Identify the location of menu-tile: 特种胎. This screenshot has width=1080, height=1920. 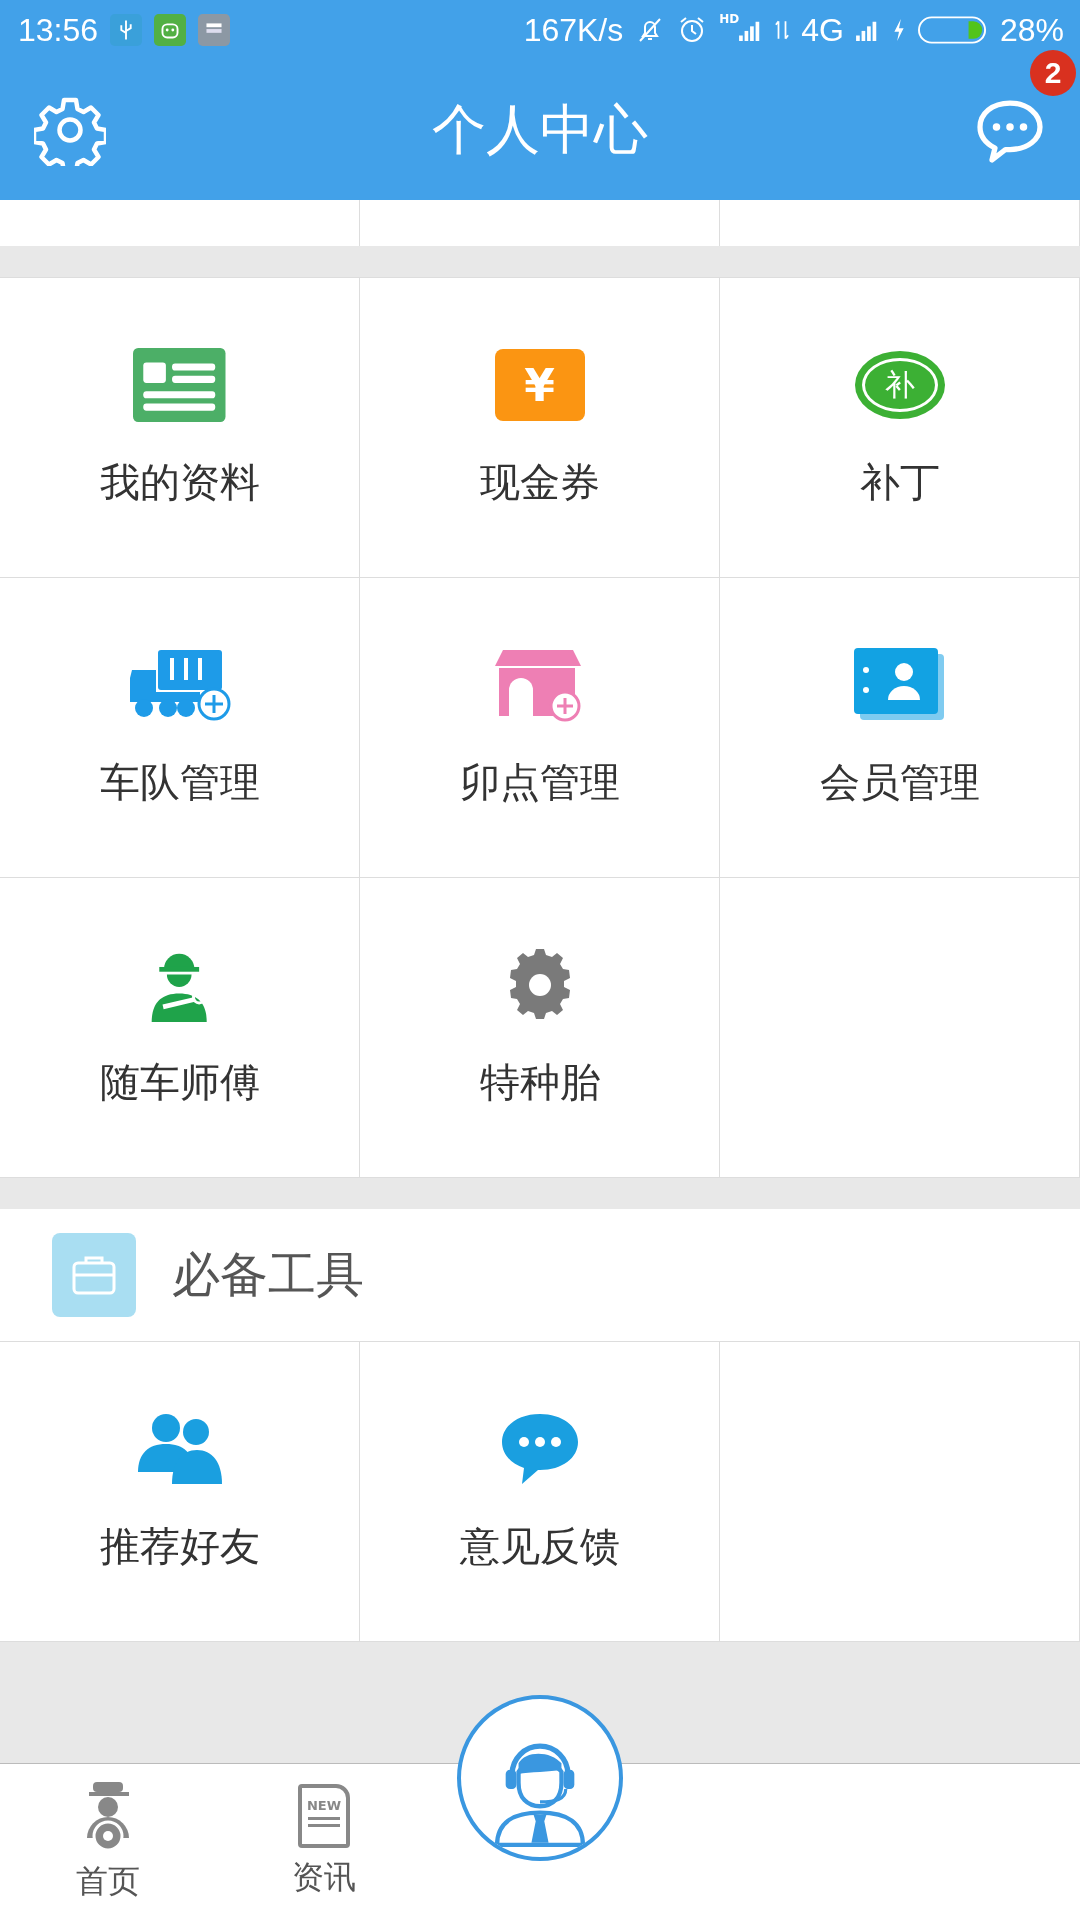
(540, 1028).